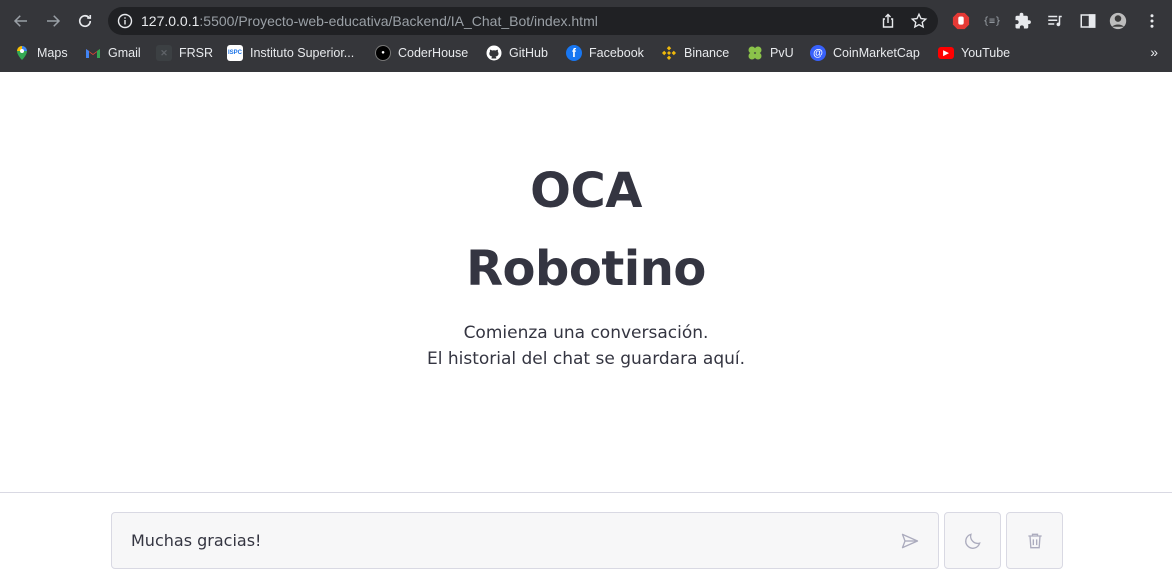 This screenshot has height=588, width=1172. Describe the element at coordinates (1154, 52) in the screenshot. I see `more-bookmarks-button: »` at that location.